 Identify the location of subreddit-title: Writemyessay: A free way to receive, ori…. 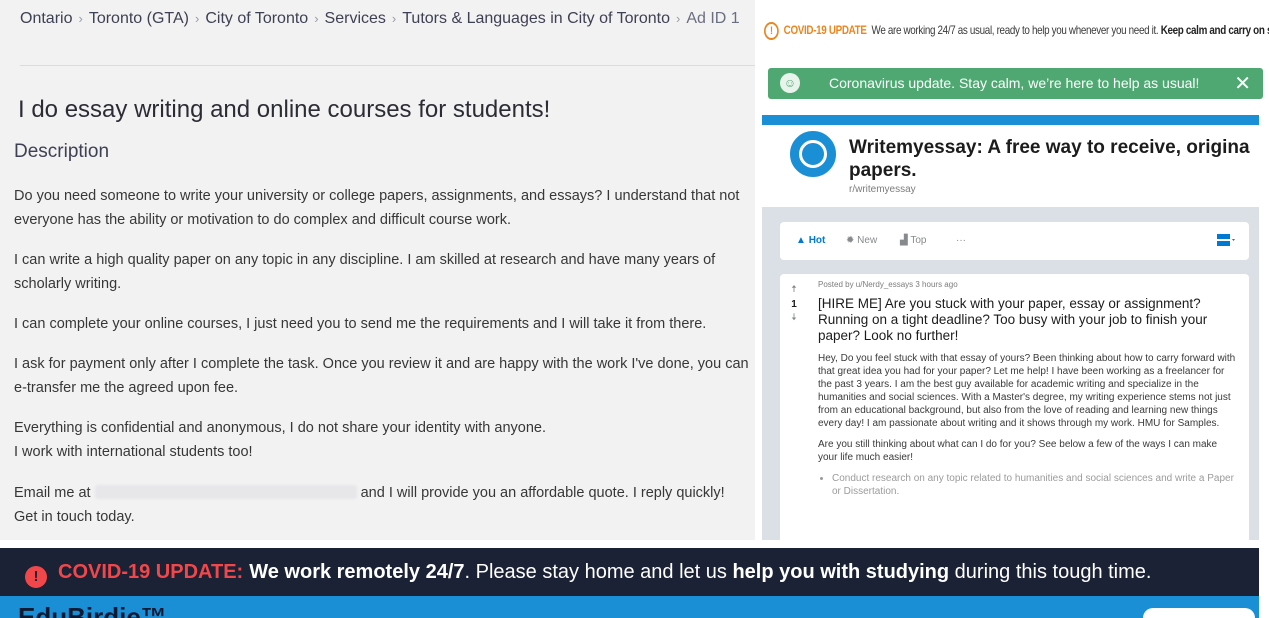
(1054, 159).